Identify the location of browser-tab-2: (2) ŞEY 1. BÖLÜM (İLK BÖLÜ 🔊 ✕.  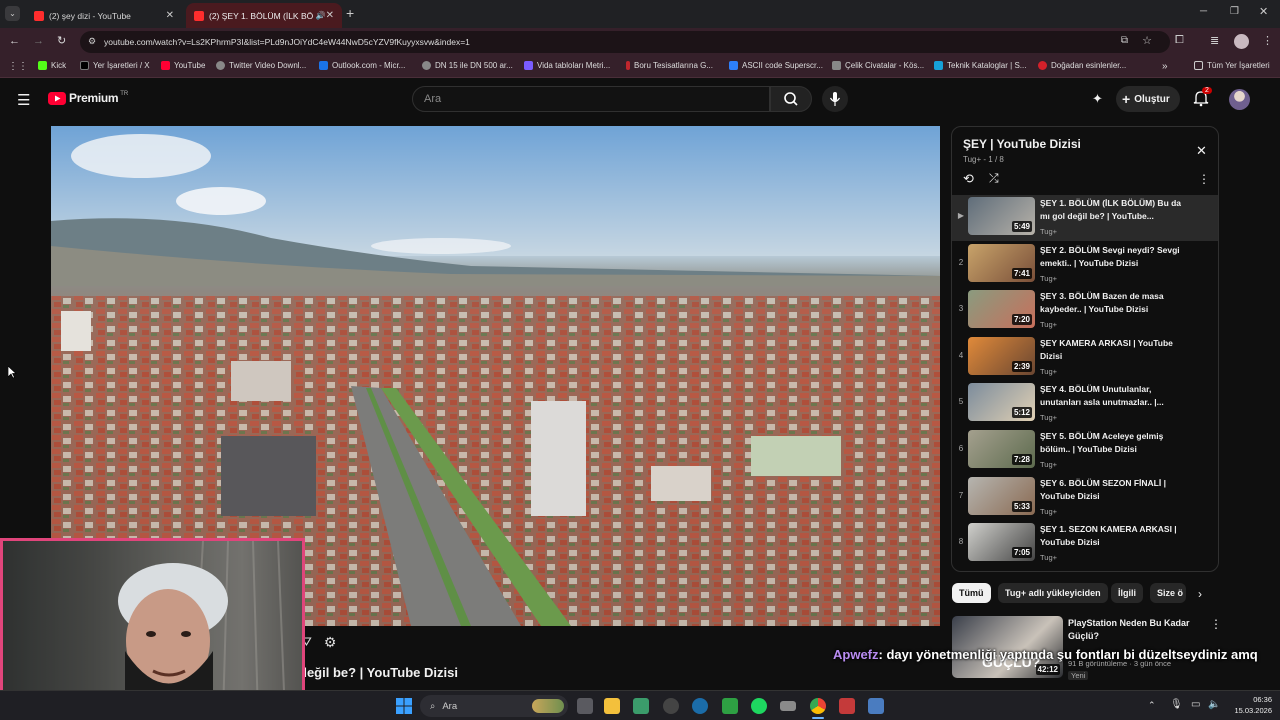
(264, 15).